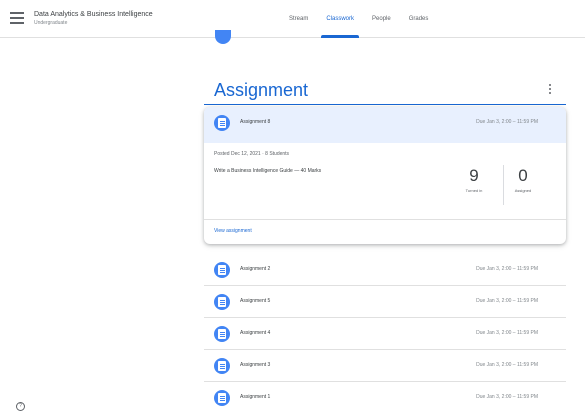  What do you see at coordinates (419, 19) in the screenshot?
I see `tab-grades: Grades` at bounding box center [419, 19].